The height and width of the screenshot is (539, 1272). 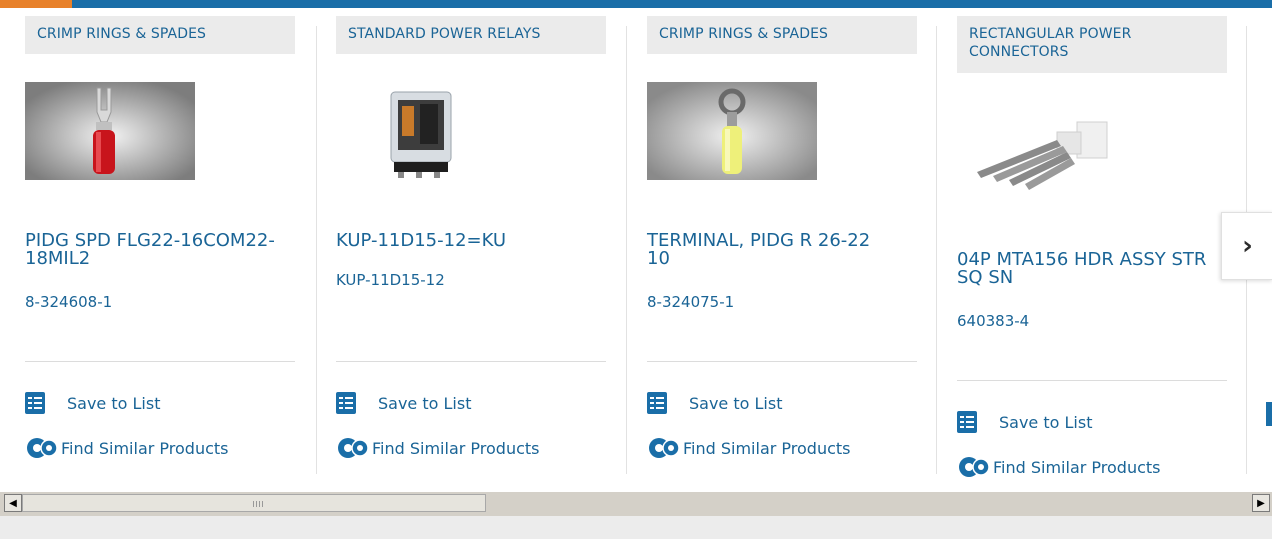 I want to click on product-title-link: 04P MTA156 HDR ASSY STR SQ SN, so click(x=1082, y=269).